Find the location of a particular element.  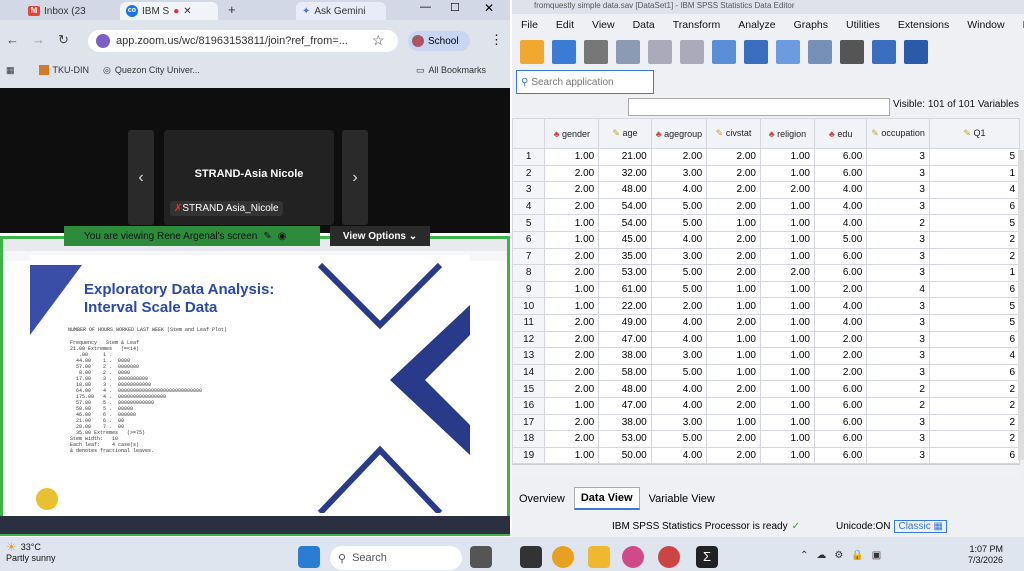

row-number: 18 is located at coordinates (529, 439).